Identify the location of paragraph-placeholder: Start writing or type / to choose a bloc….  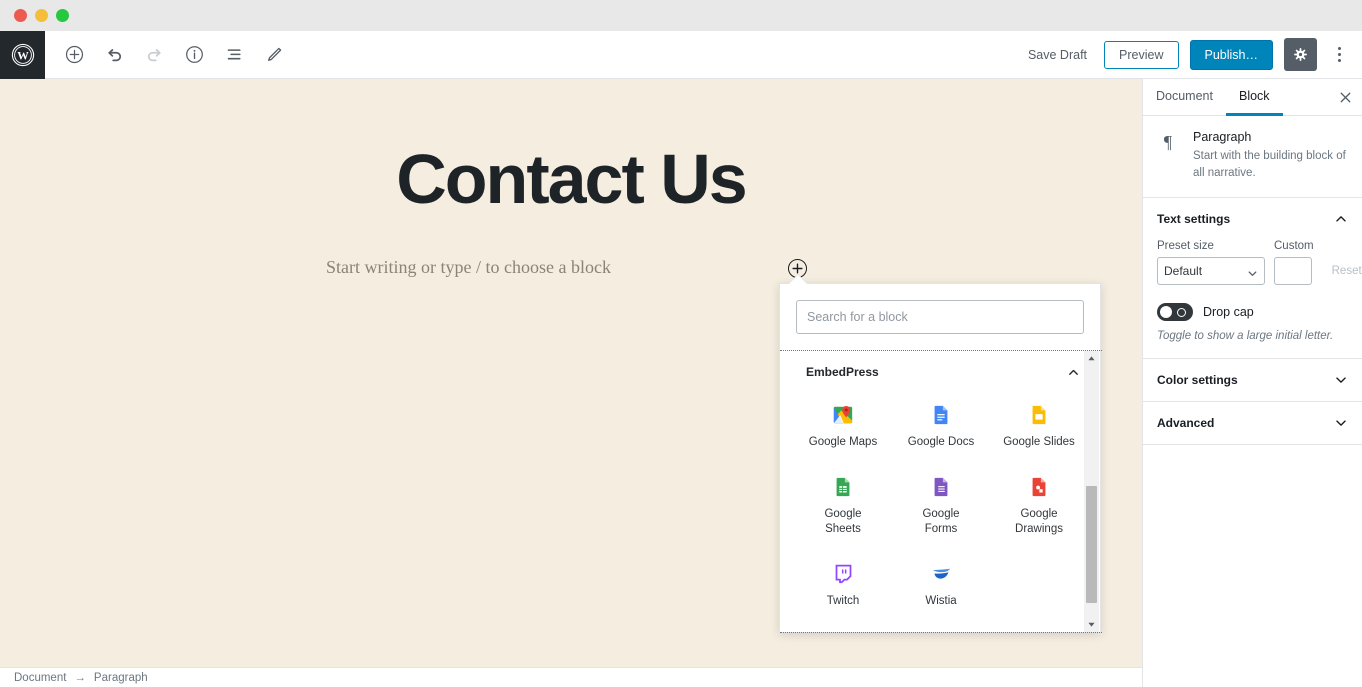
(468, 267).